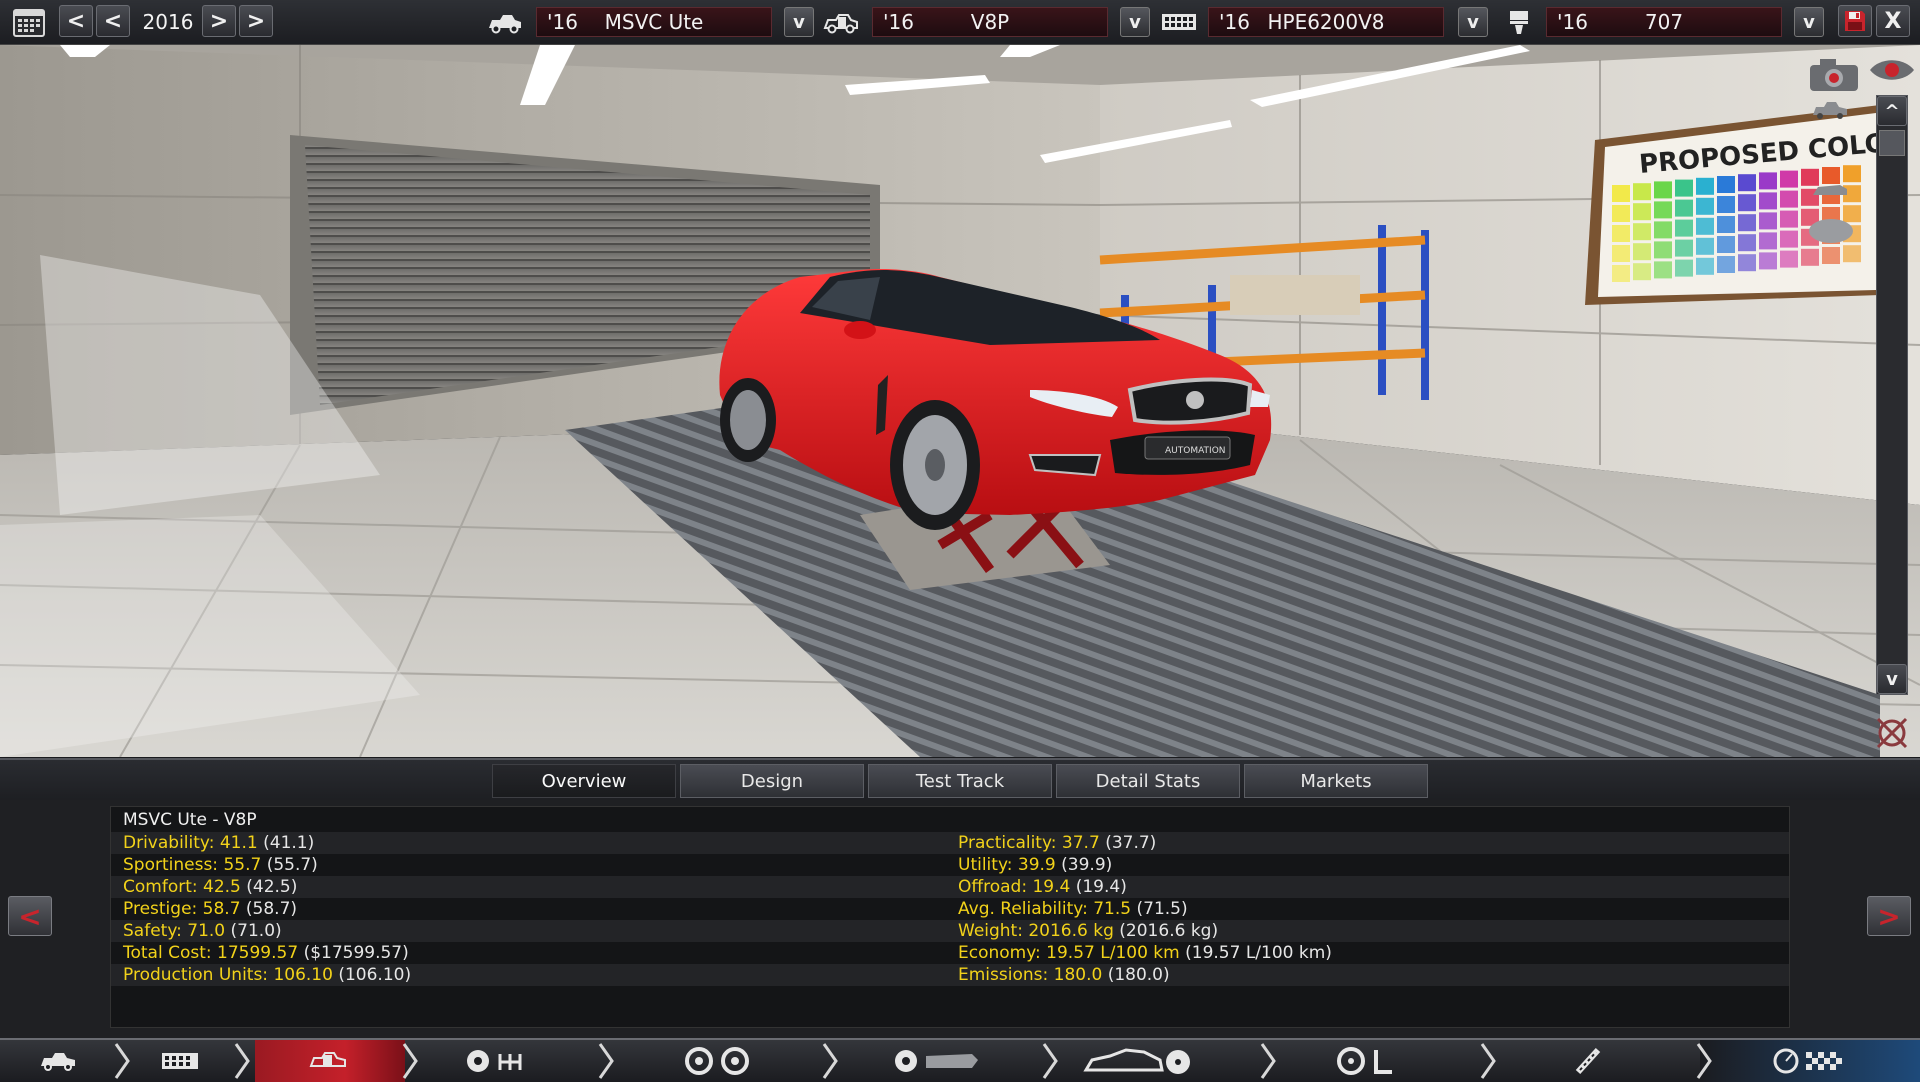 Image resolution: width=1920 pixels, height=1082 pixels. What do you see at coordinates (990, 22) in the screenshot?
I see `trim-selector: '16 V8P` at bounding box center [990, 22].